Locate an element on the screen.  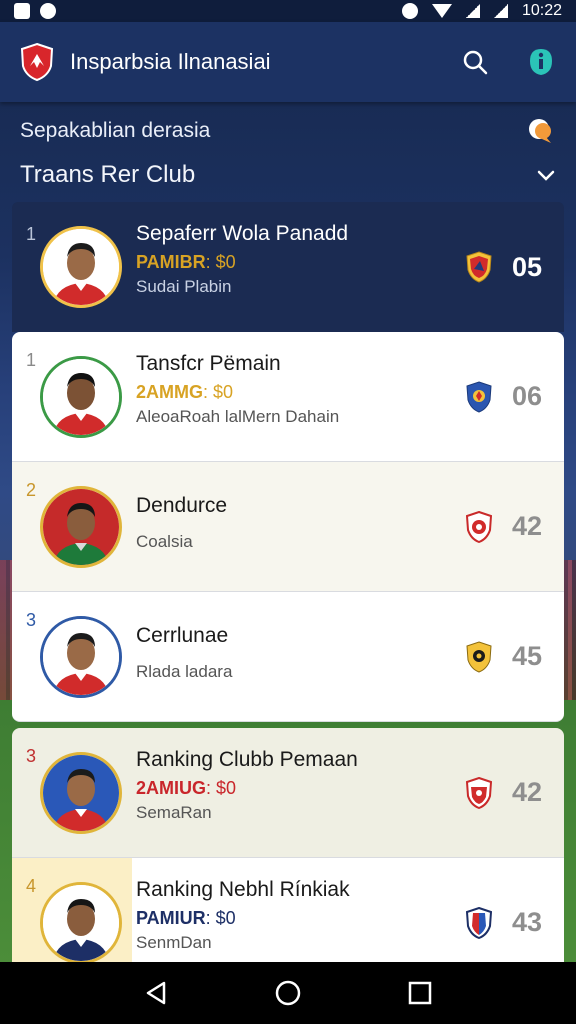
back-icon is located at coordinates (156, 993).